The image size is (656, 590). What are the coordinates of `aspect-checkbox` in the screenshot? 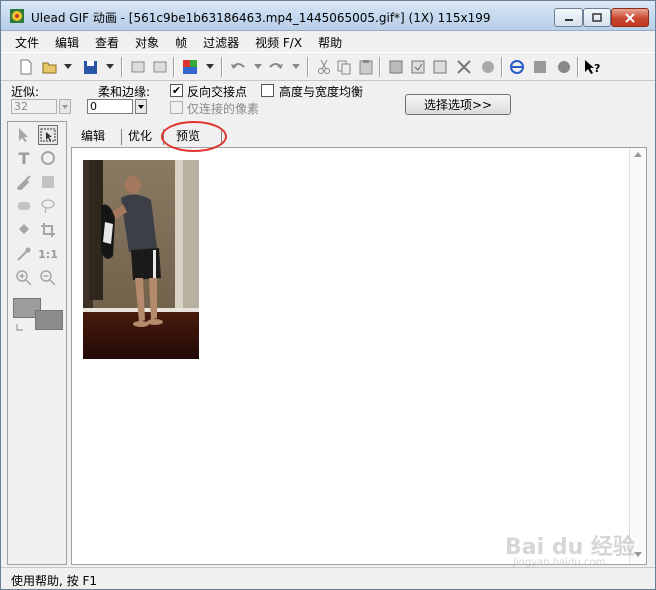 It's located at (267, 90).